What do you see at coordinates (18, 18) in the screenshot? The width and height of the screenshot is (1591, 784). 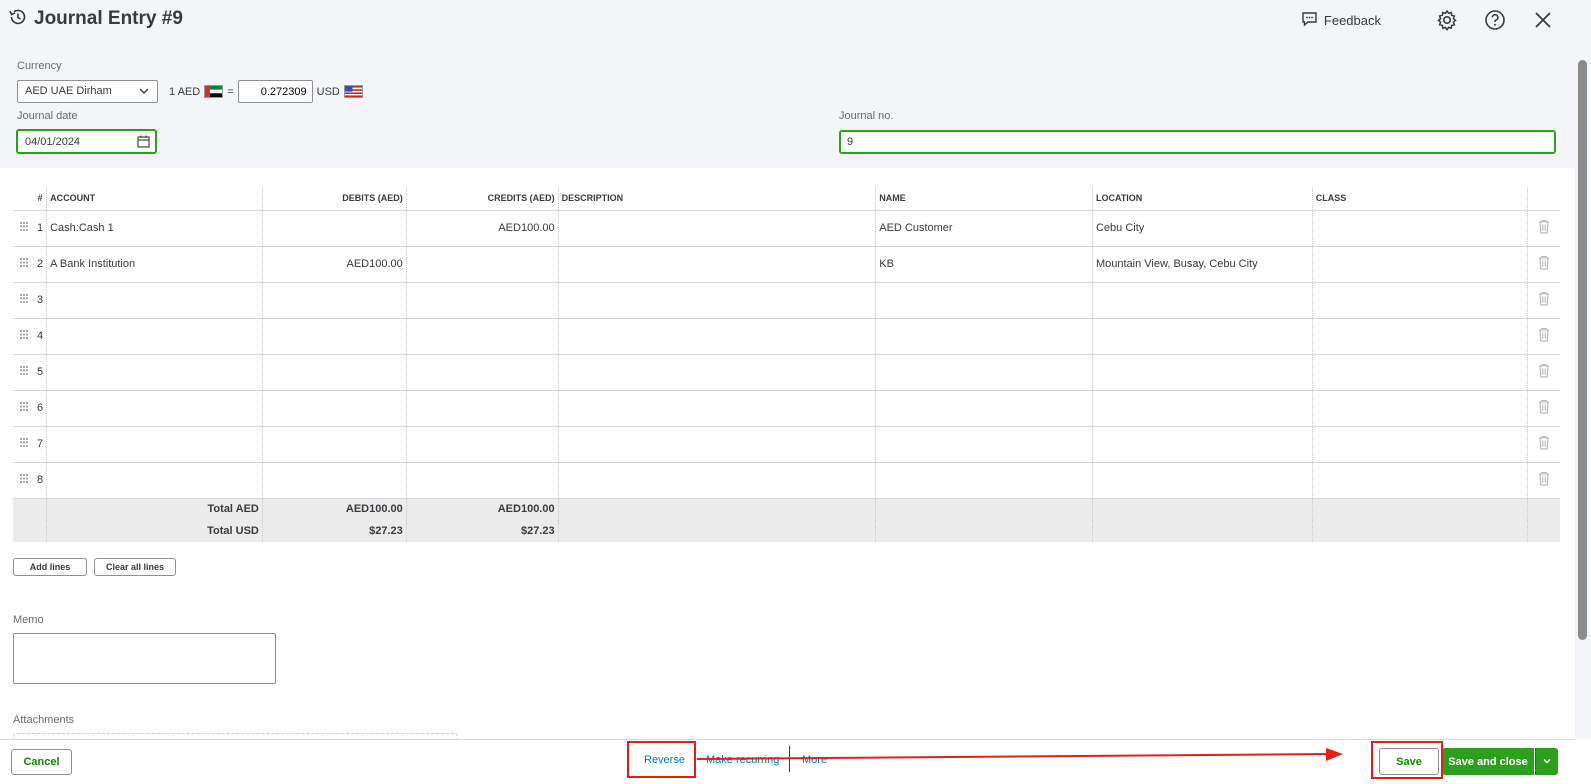 I see `history-icon` at bounding box center [18, 18].